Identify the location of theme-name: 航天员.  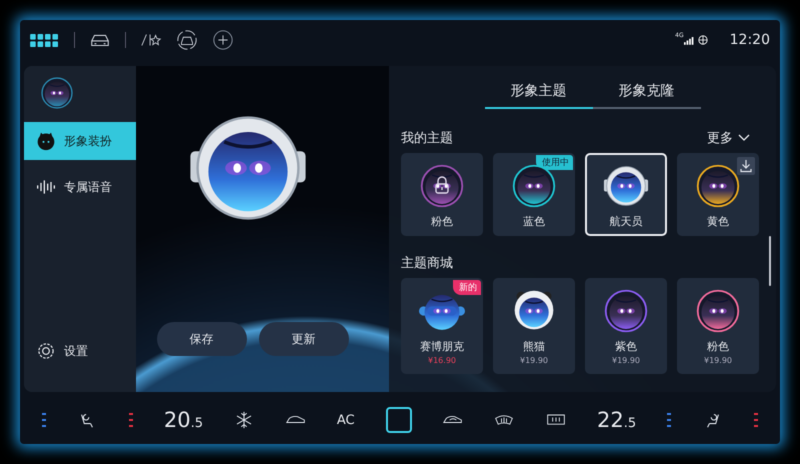
(626, 221).